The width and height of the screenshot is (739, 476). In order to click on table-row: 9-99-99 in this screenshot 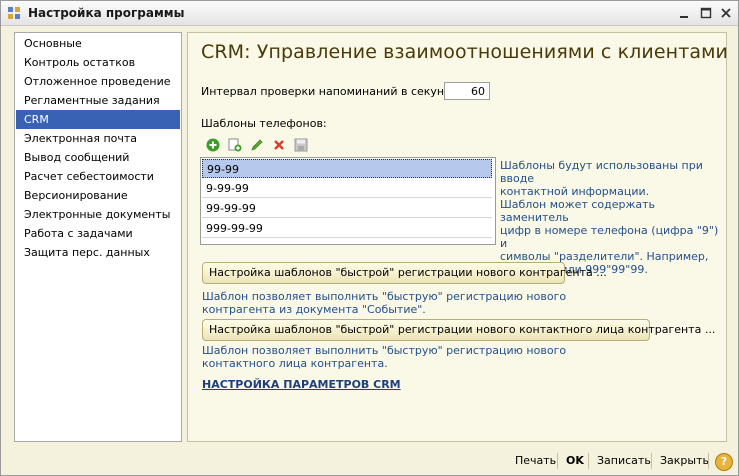, I will do `click(347, 188)`.